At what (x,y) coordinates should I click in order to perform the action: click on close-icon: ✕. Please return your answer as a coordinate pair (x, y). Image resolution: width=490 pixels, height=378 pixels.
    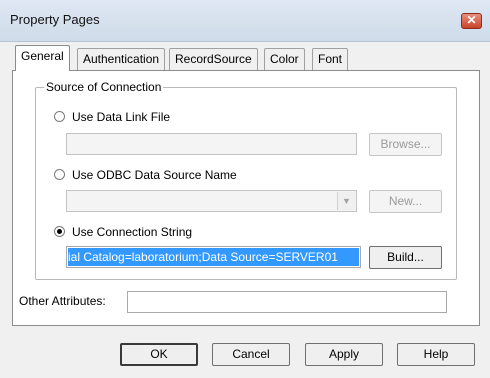
    Looking at the image, I should click on (471, 20).